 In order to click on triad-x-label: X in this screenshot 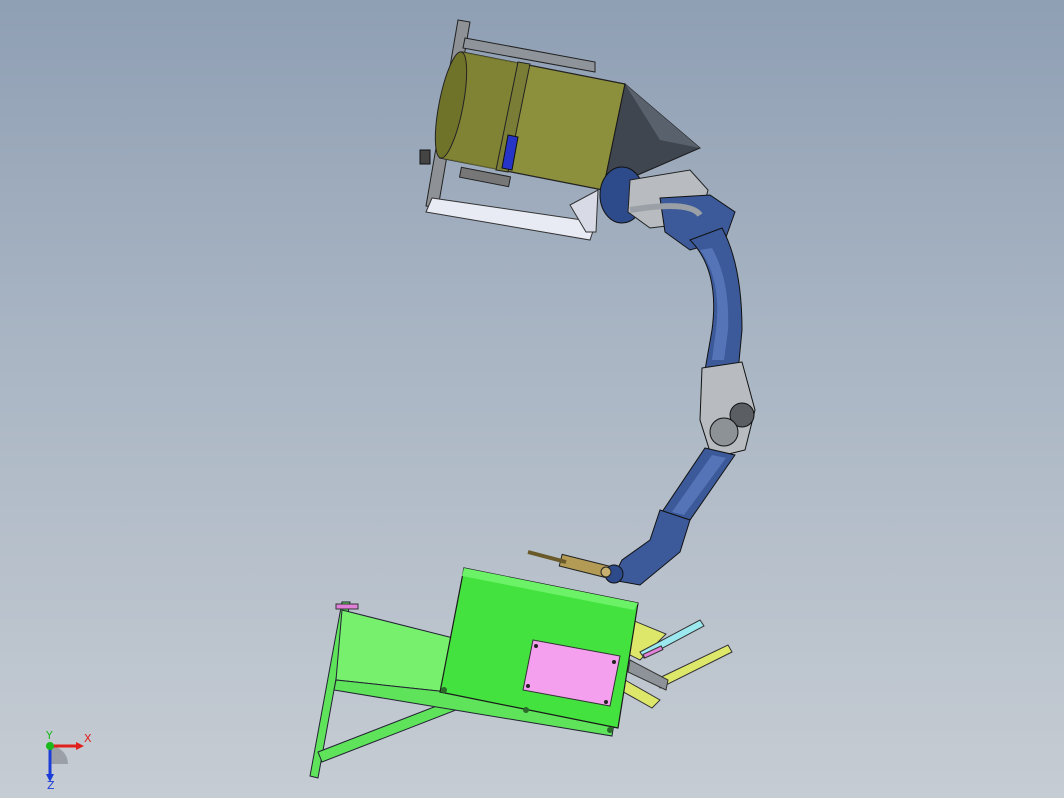, I will do `click(88, 738)`.